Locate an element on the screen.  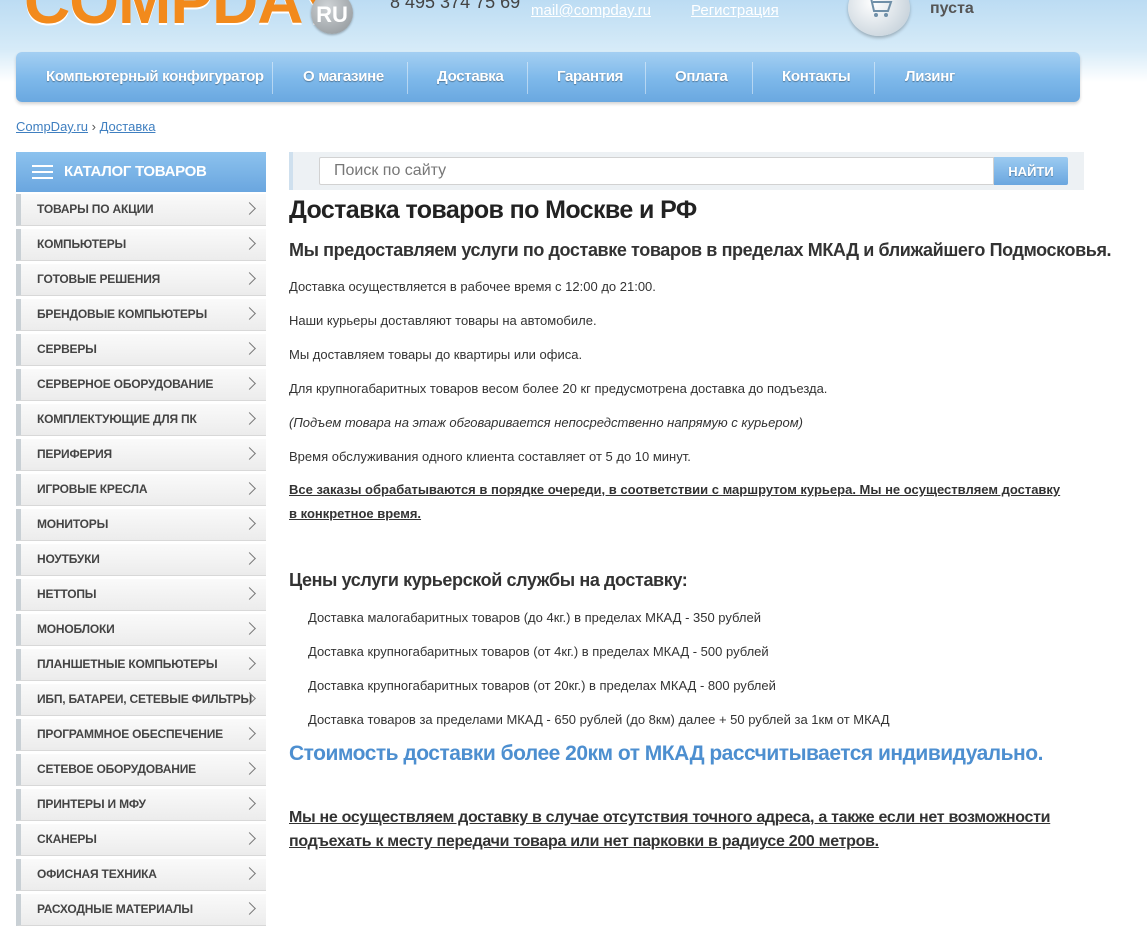
catalog-item-label: ТОВАРЫ ПО АКЦИИ is located at coordinates (95, 209).